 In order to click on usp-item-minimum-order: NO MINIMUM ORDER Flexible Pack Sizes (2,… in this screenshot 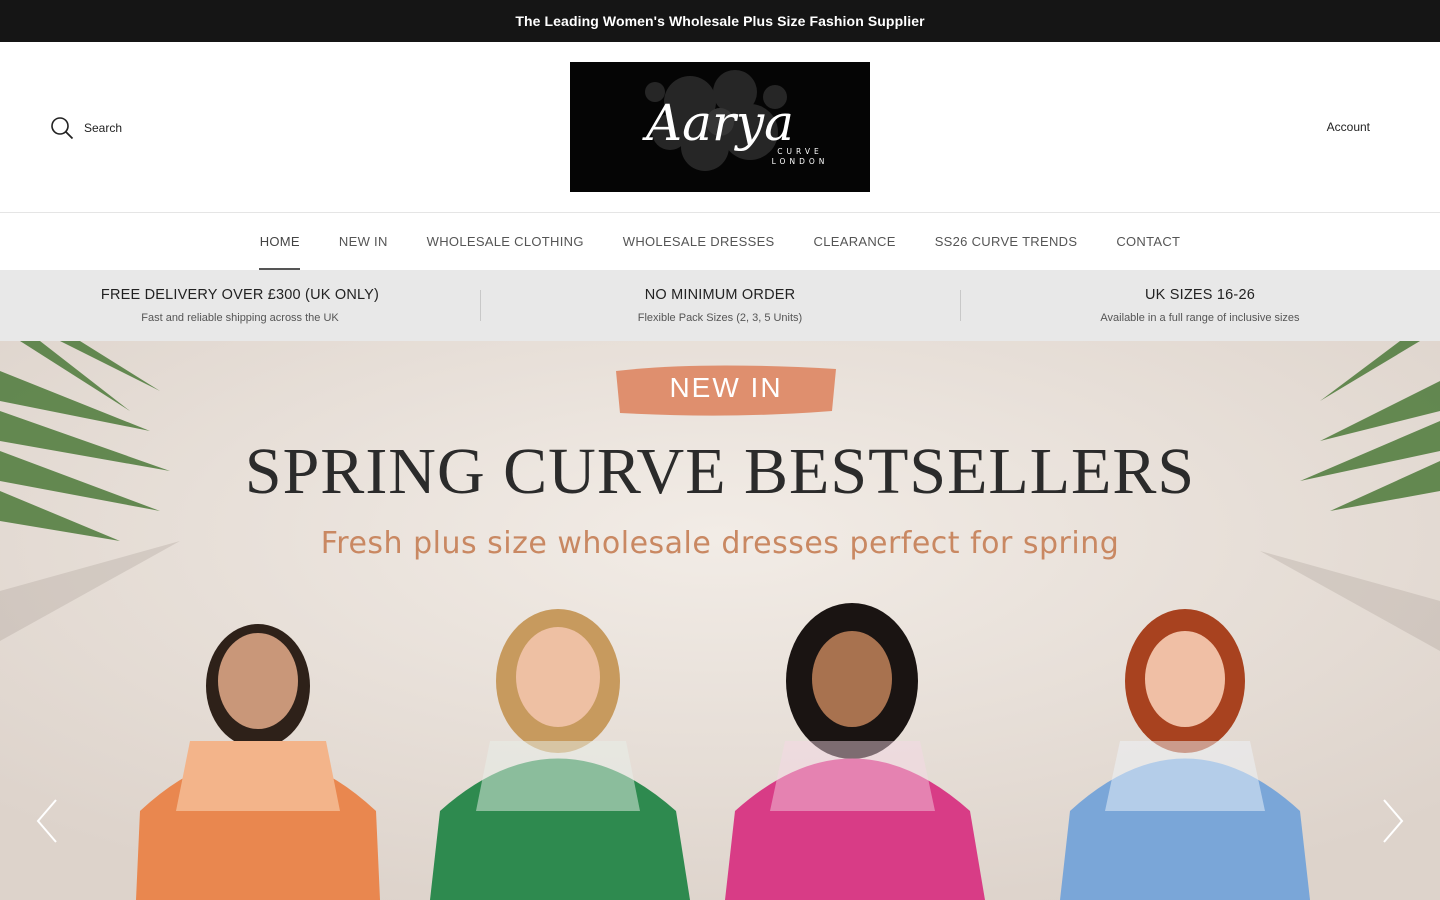, I will do `click(720, 305)`.